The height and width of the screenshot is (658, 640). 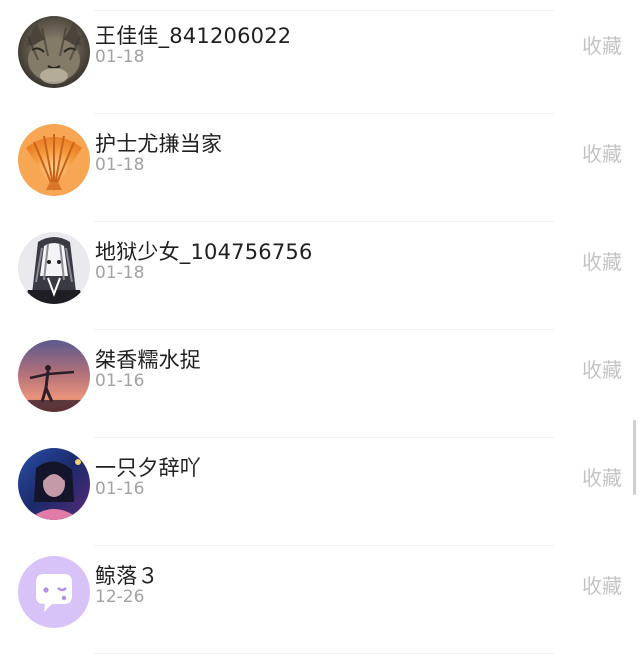 I want to click on friend-name: 王佳佳_841206022, so click(x=193, y=36).